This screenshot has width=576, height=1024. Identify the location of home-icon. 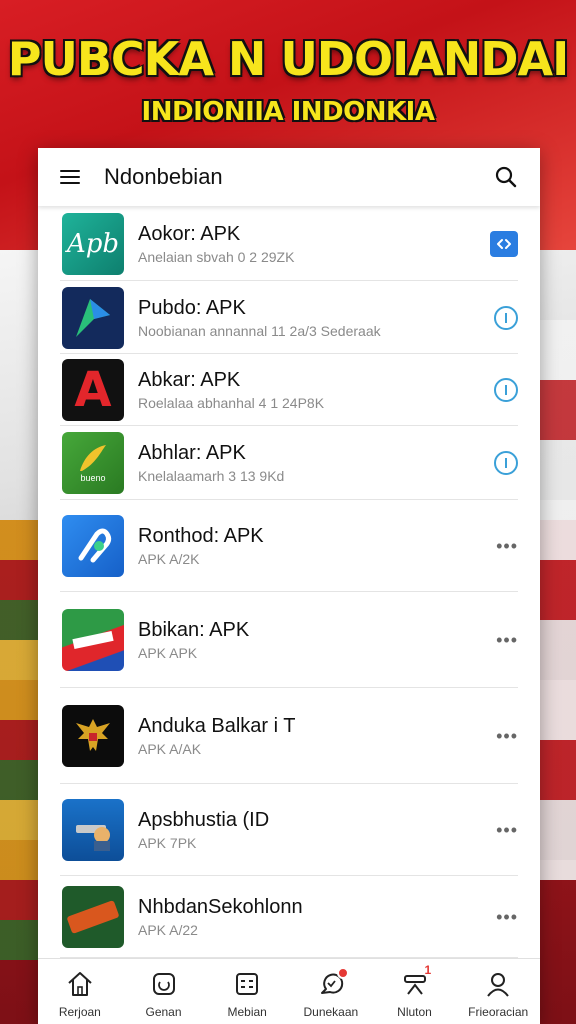
(80, 984).